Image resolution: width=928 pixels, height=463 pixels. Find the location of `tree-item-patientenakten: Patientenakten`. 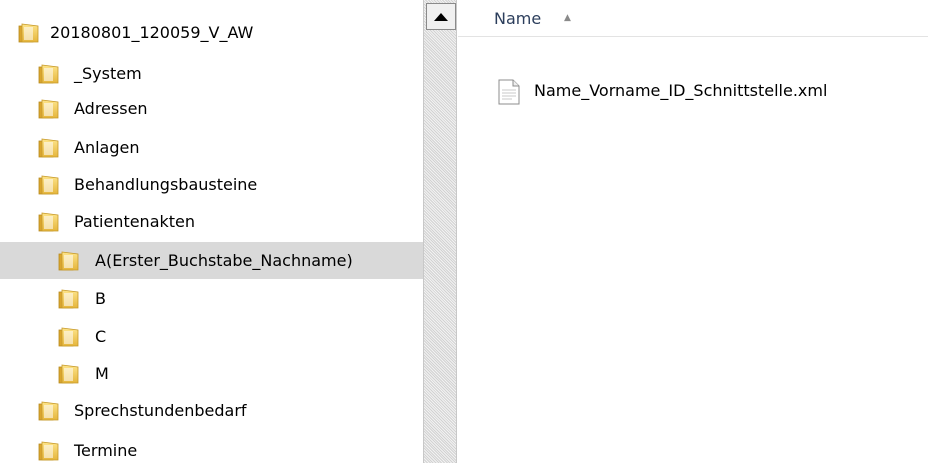

tree-item-patientenakten: Patientenakten is located at coordinates (211, 221).